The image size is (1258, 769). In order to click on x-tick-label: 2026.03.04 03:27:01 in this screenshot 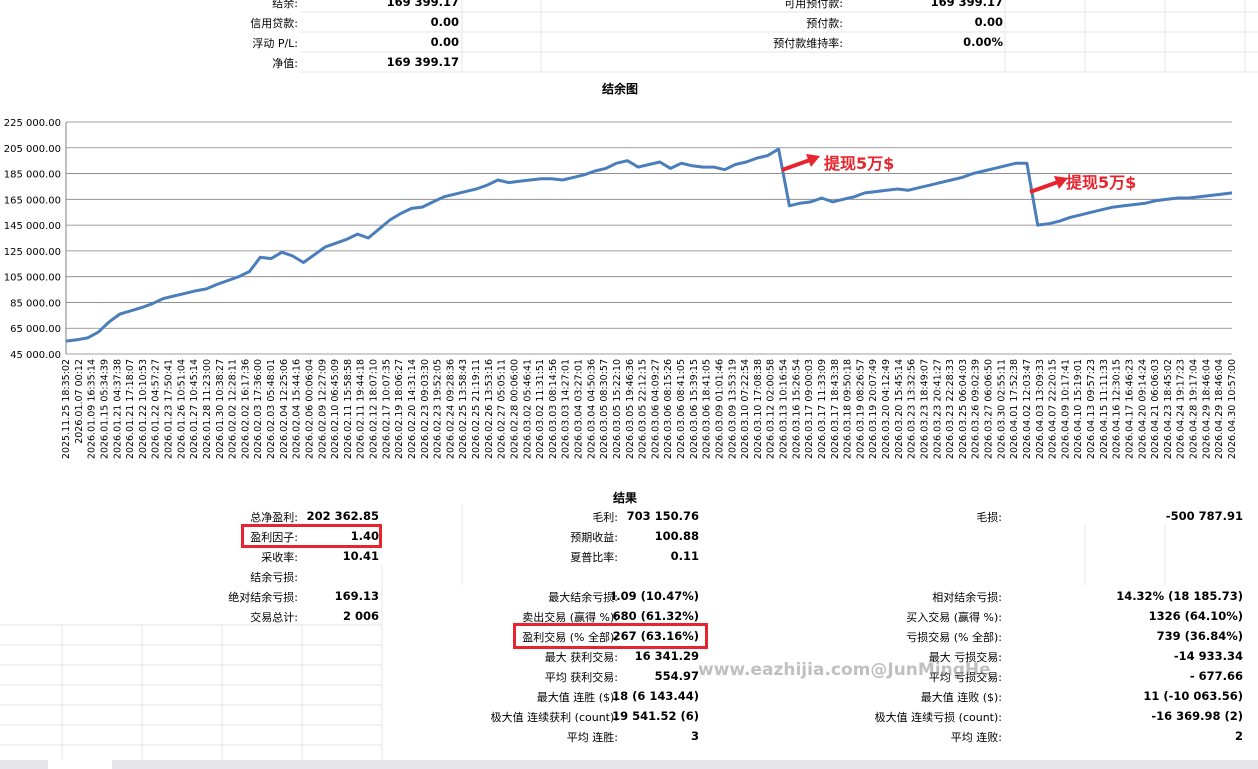, I will do `click(579, 409)`.